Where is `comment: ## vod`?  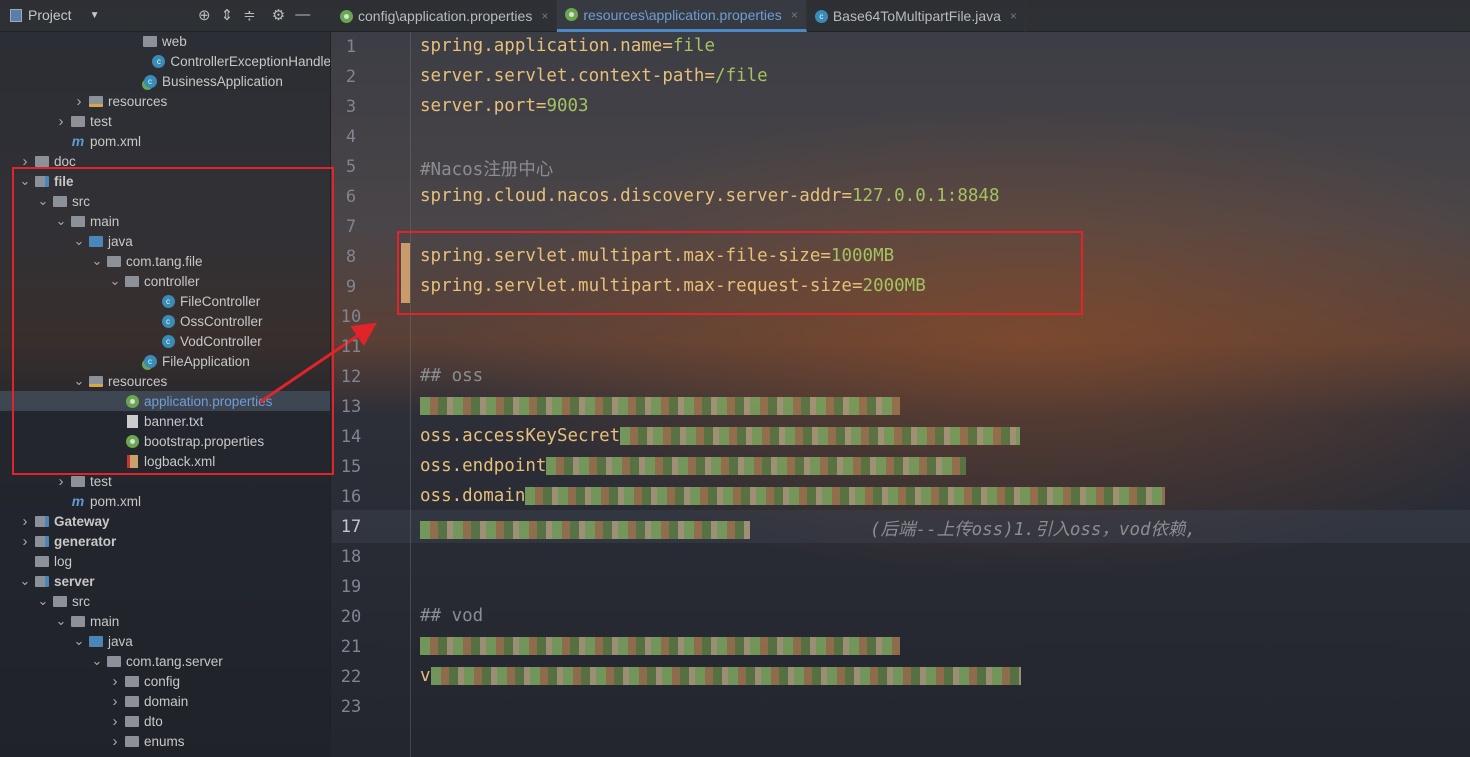 comment: ## vod is located at coordinates (452, 616).